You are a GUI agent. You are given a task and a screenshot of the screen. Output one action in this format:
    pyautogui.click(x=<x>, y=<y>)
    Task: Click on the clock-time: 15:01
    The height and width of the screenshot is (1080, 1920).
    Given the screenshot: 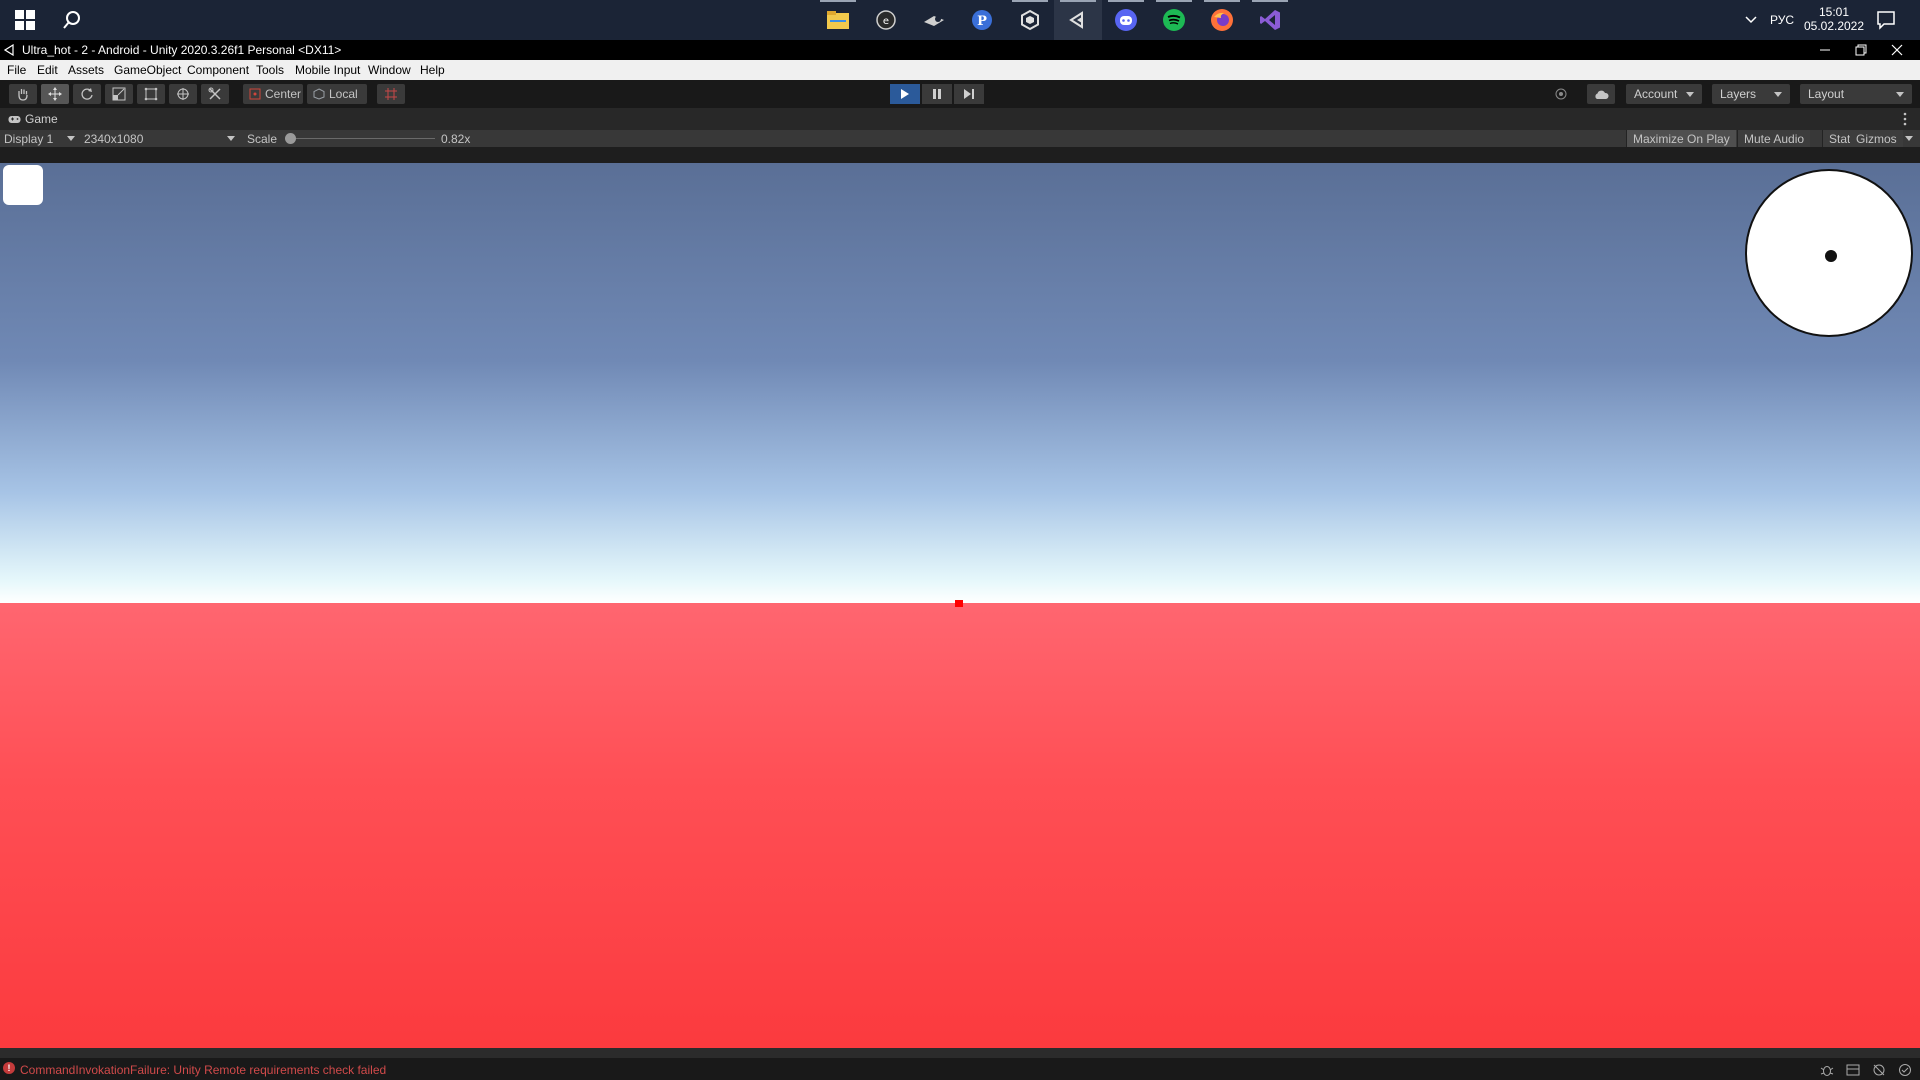 What is the action you would take?
    pyautogui.click(x=1834, y=12)
    